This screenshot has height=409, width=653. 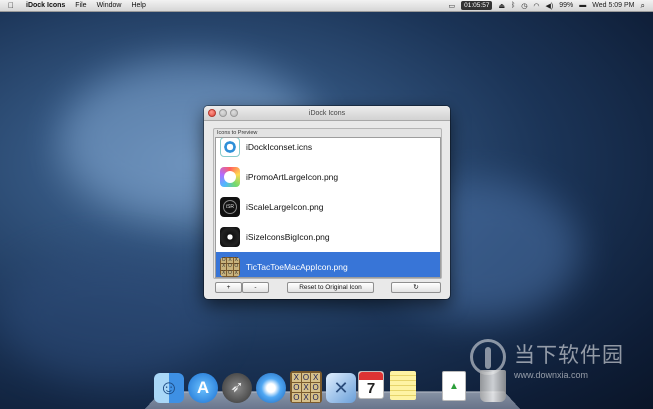 What do you see at coordinates (230, 177) in the screenshot?
I see `ipromo-icon` at bounding box center [230, 177].